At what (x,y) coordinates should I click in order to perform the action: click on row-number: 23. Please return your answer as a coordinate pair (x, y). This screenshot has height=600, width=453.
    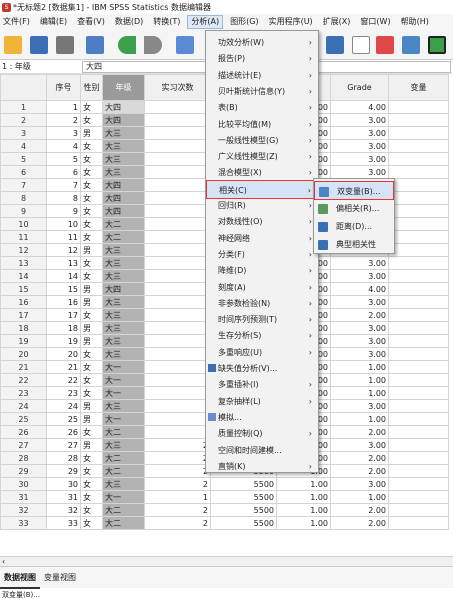
    Looking at the image, I should click on (23, 393).